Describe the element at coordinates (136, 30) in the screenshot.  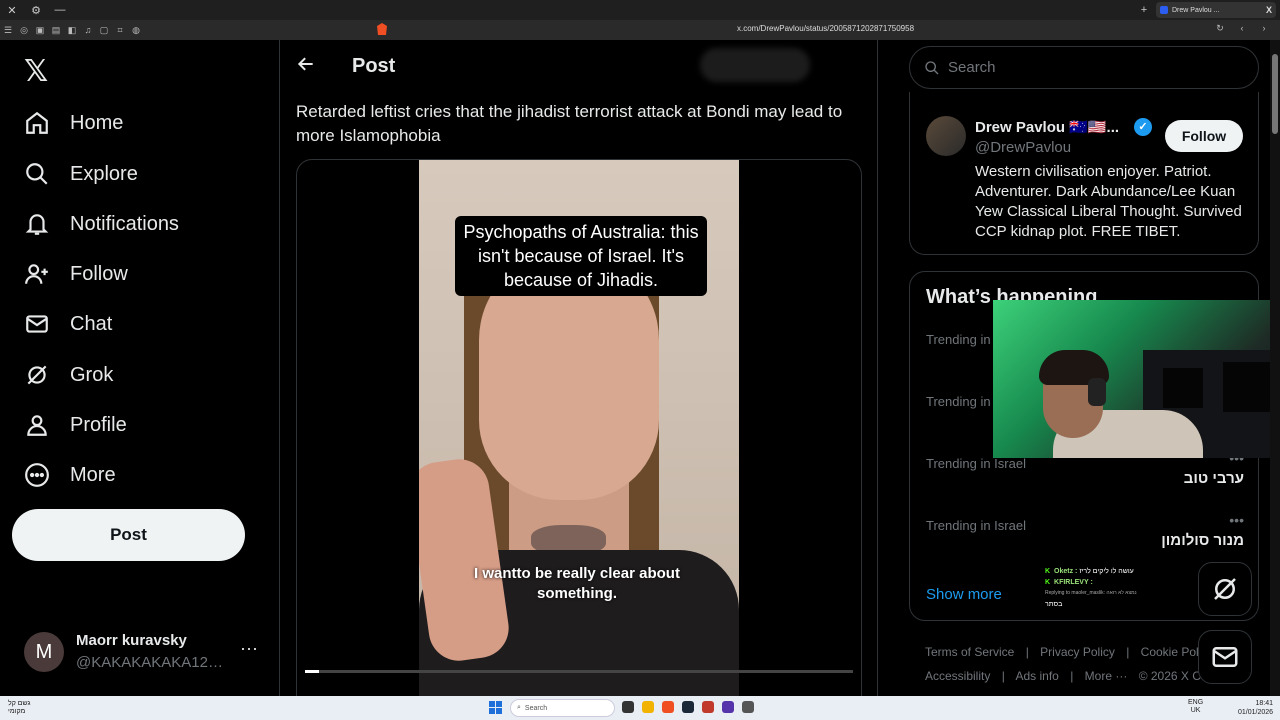
I see `extension-icon: ◍` at that location.